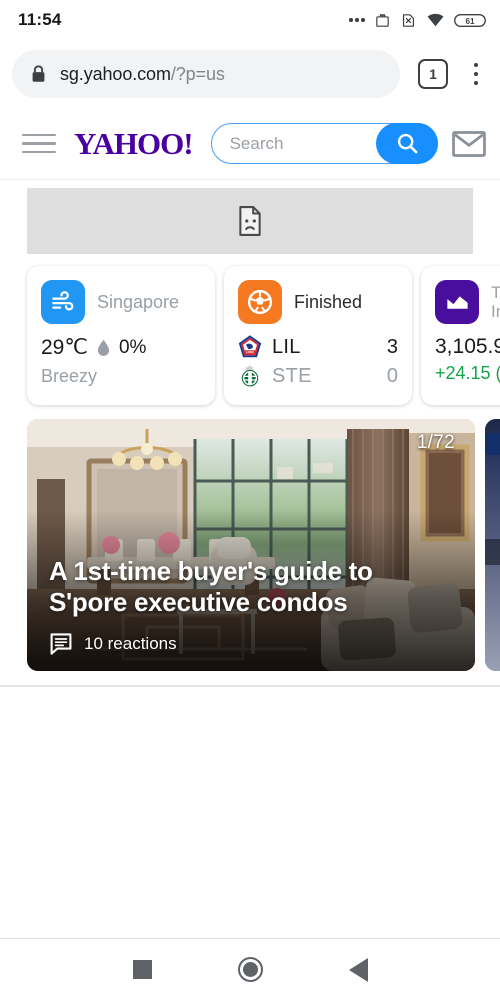 This screenshot has width=500, height=1000. I want to click on search-icon, so click(407, 143).